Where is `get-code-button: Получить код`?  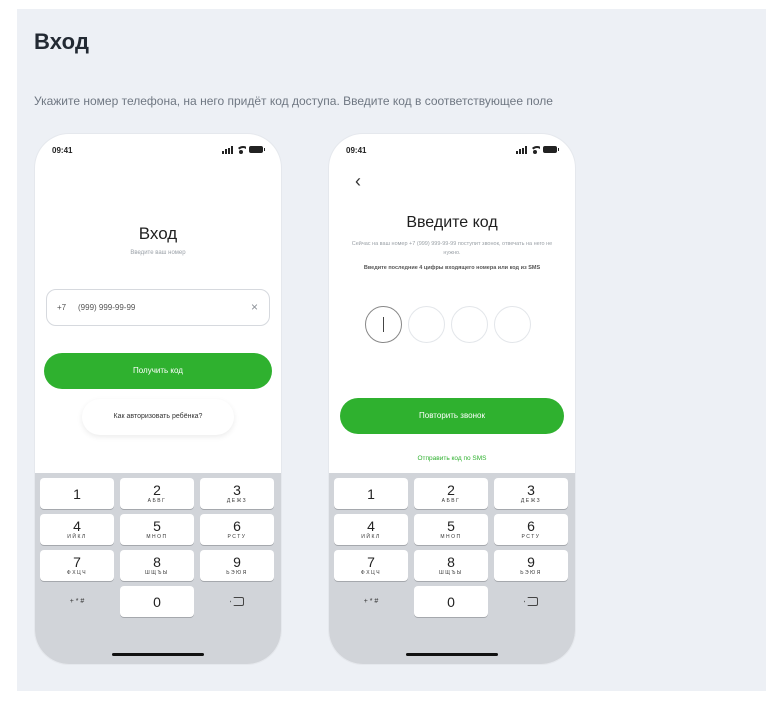
get-code-button: Получить код is located at coordinates (158, 371).